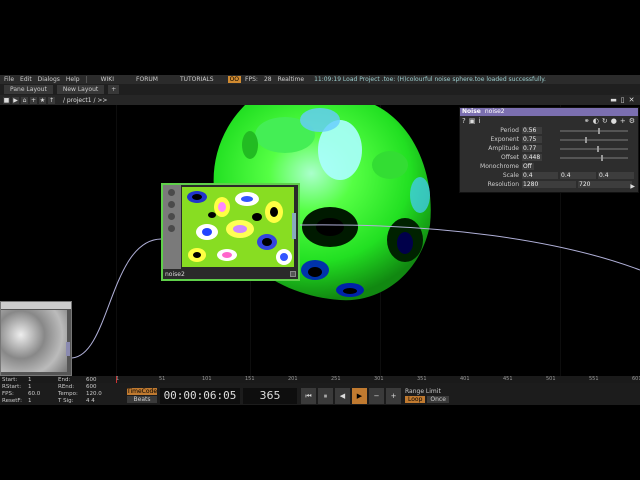 The image size is (640, 480). I want to click on param-row-offset: Offset 0.448, so click(549, 157).